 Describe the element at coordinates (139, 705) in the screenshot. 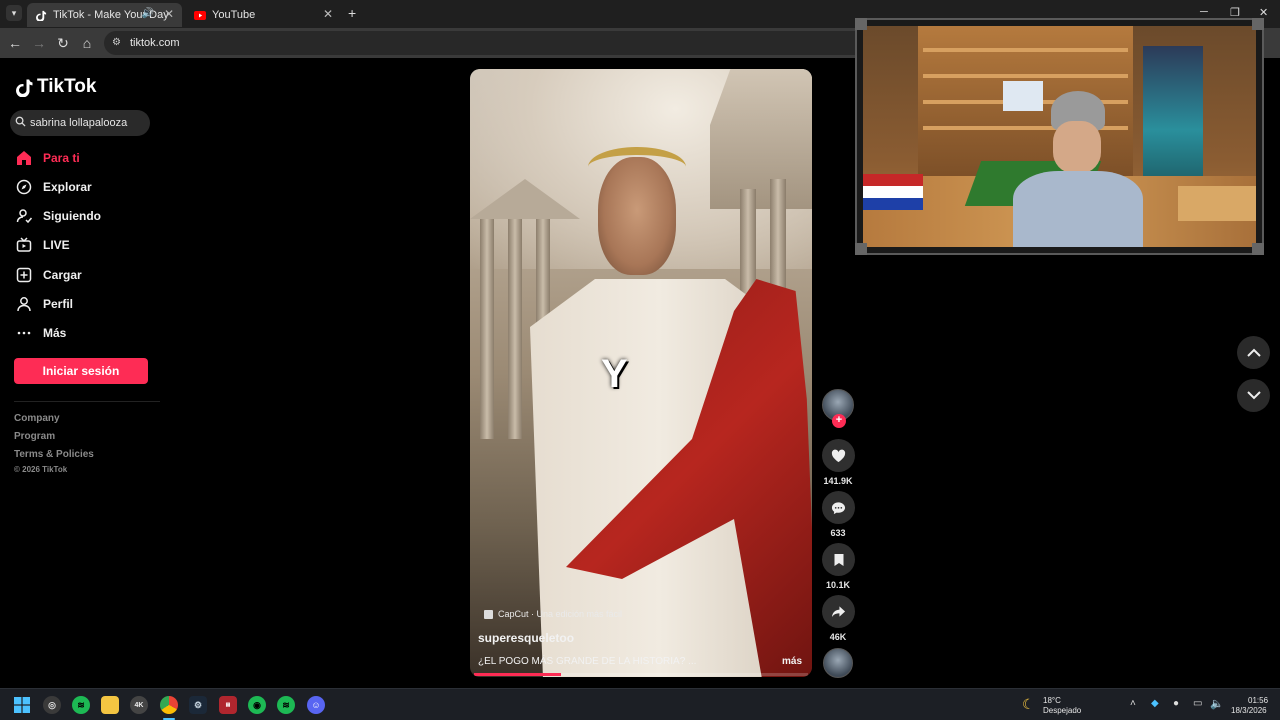

I see `4k-downloader-icon: 4K` at that location.